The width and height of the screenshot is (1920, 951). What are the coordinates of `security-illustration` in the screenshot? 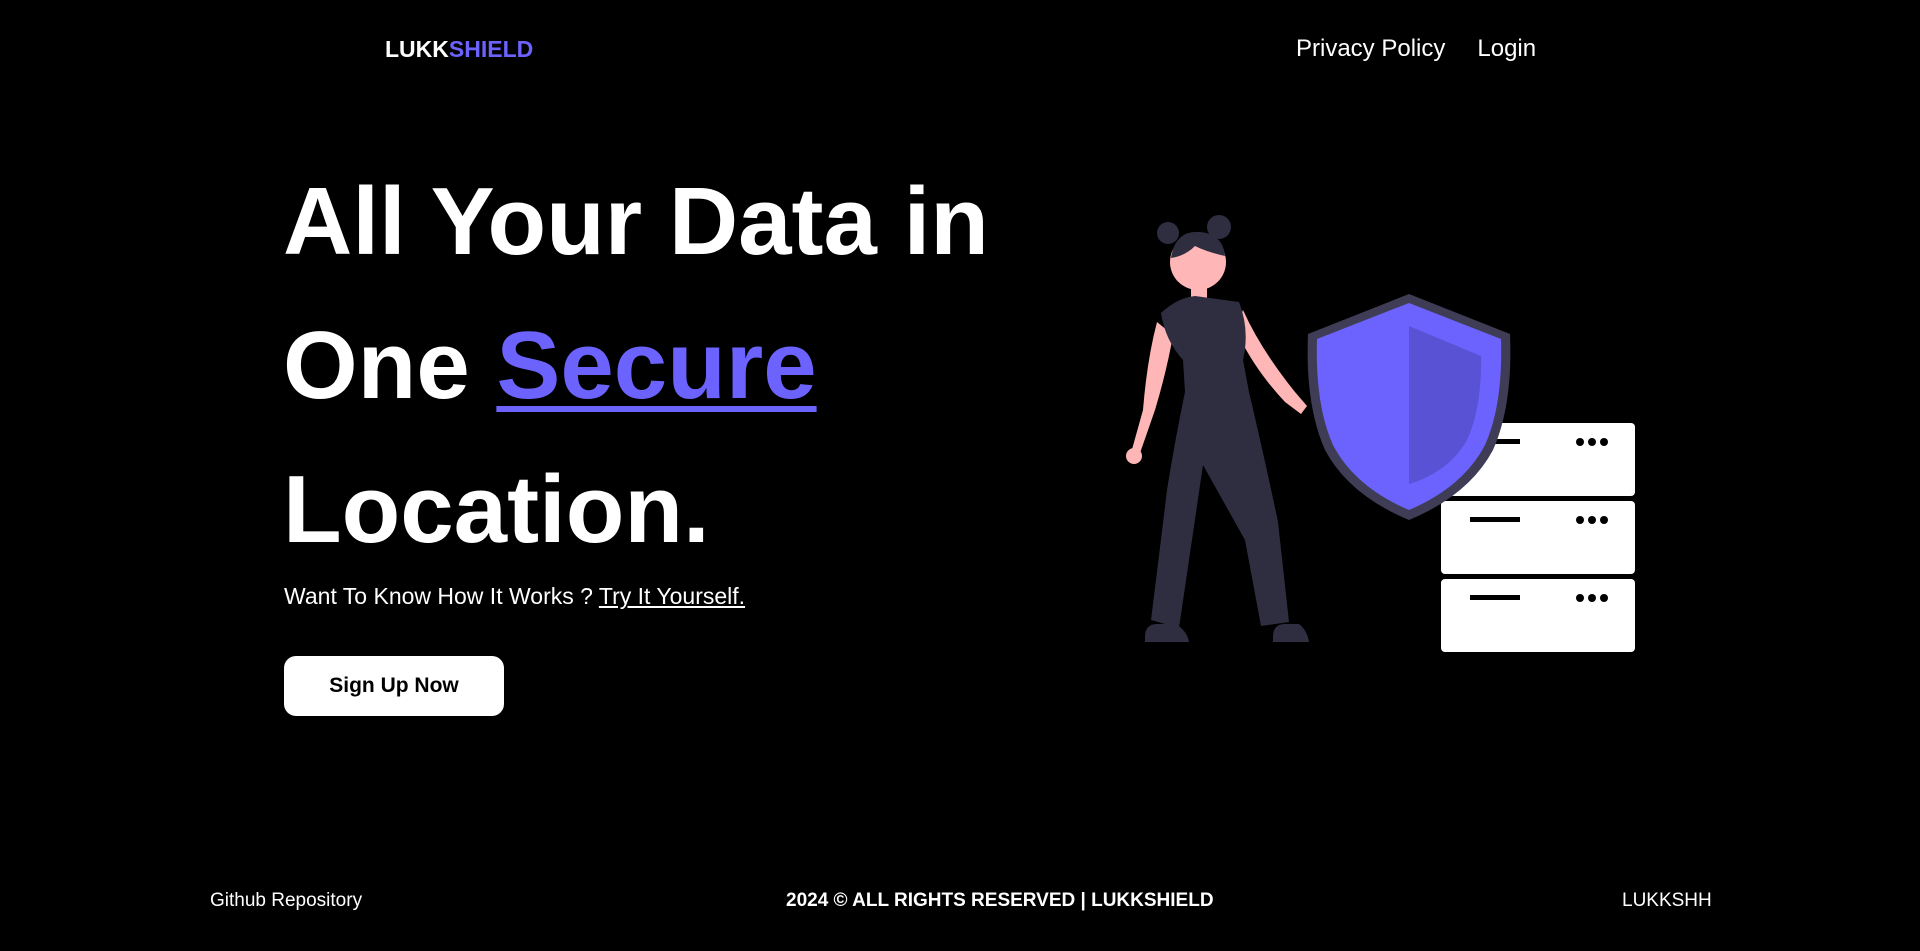 It's located at (1380, 433).